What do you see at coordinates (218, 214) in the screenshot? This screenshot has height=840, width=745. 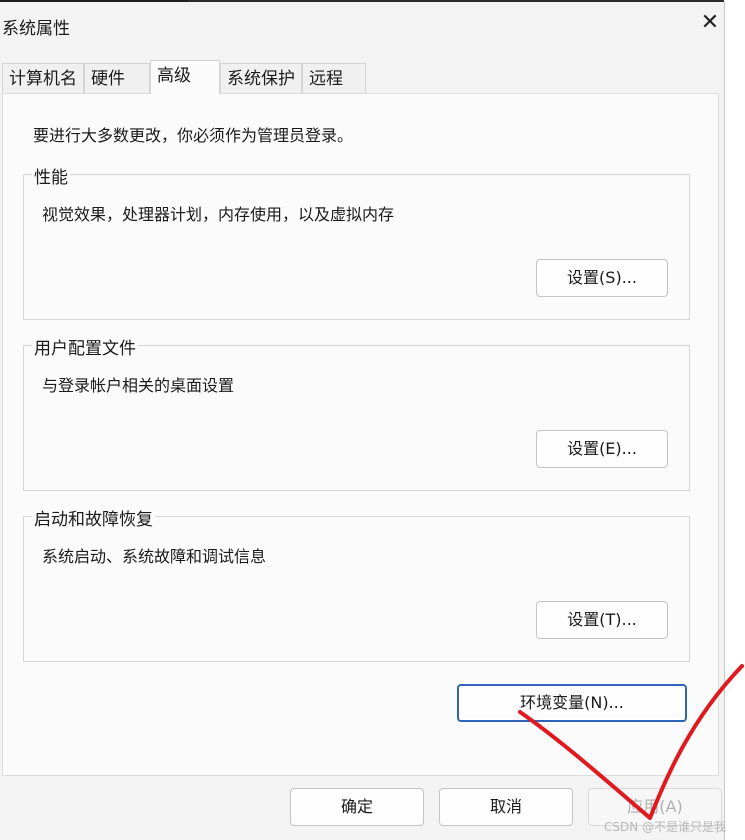 I see `performance-description: 视觉效果，处理器计划，内存使用，以及虚拟内存` at bounding box center [218, 214].